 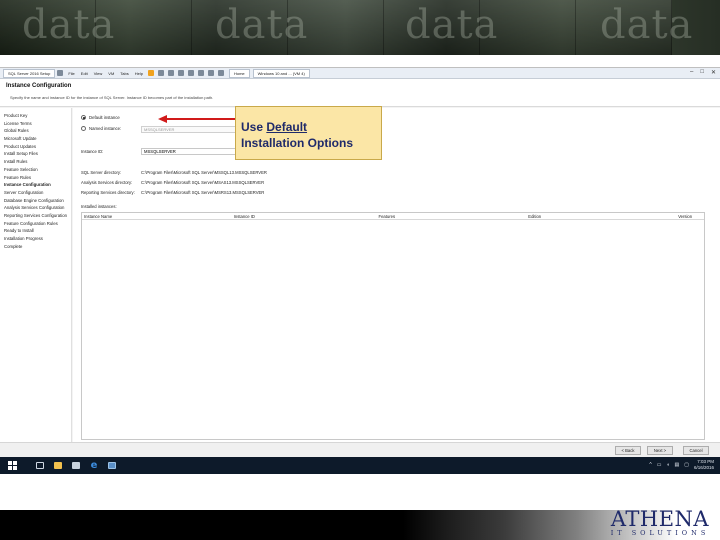 I want to click on task-view-icon, so click(x=40, y=466).